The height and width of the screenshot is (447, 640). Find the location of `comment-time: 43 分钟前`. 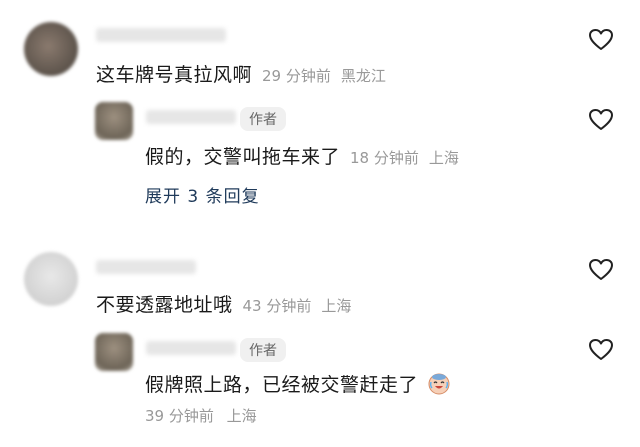

comment-time: 43 分钟前 is located at coordinates (277, 306).